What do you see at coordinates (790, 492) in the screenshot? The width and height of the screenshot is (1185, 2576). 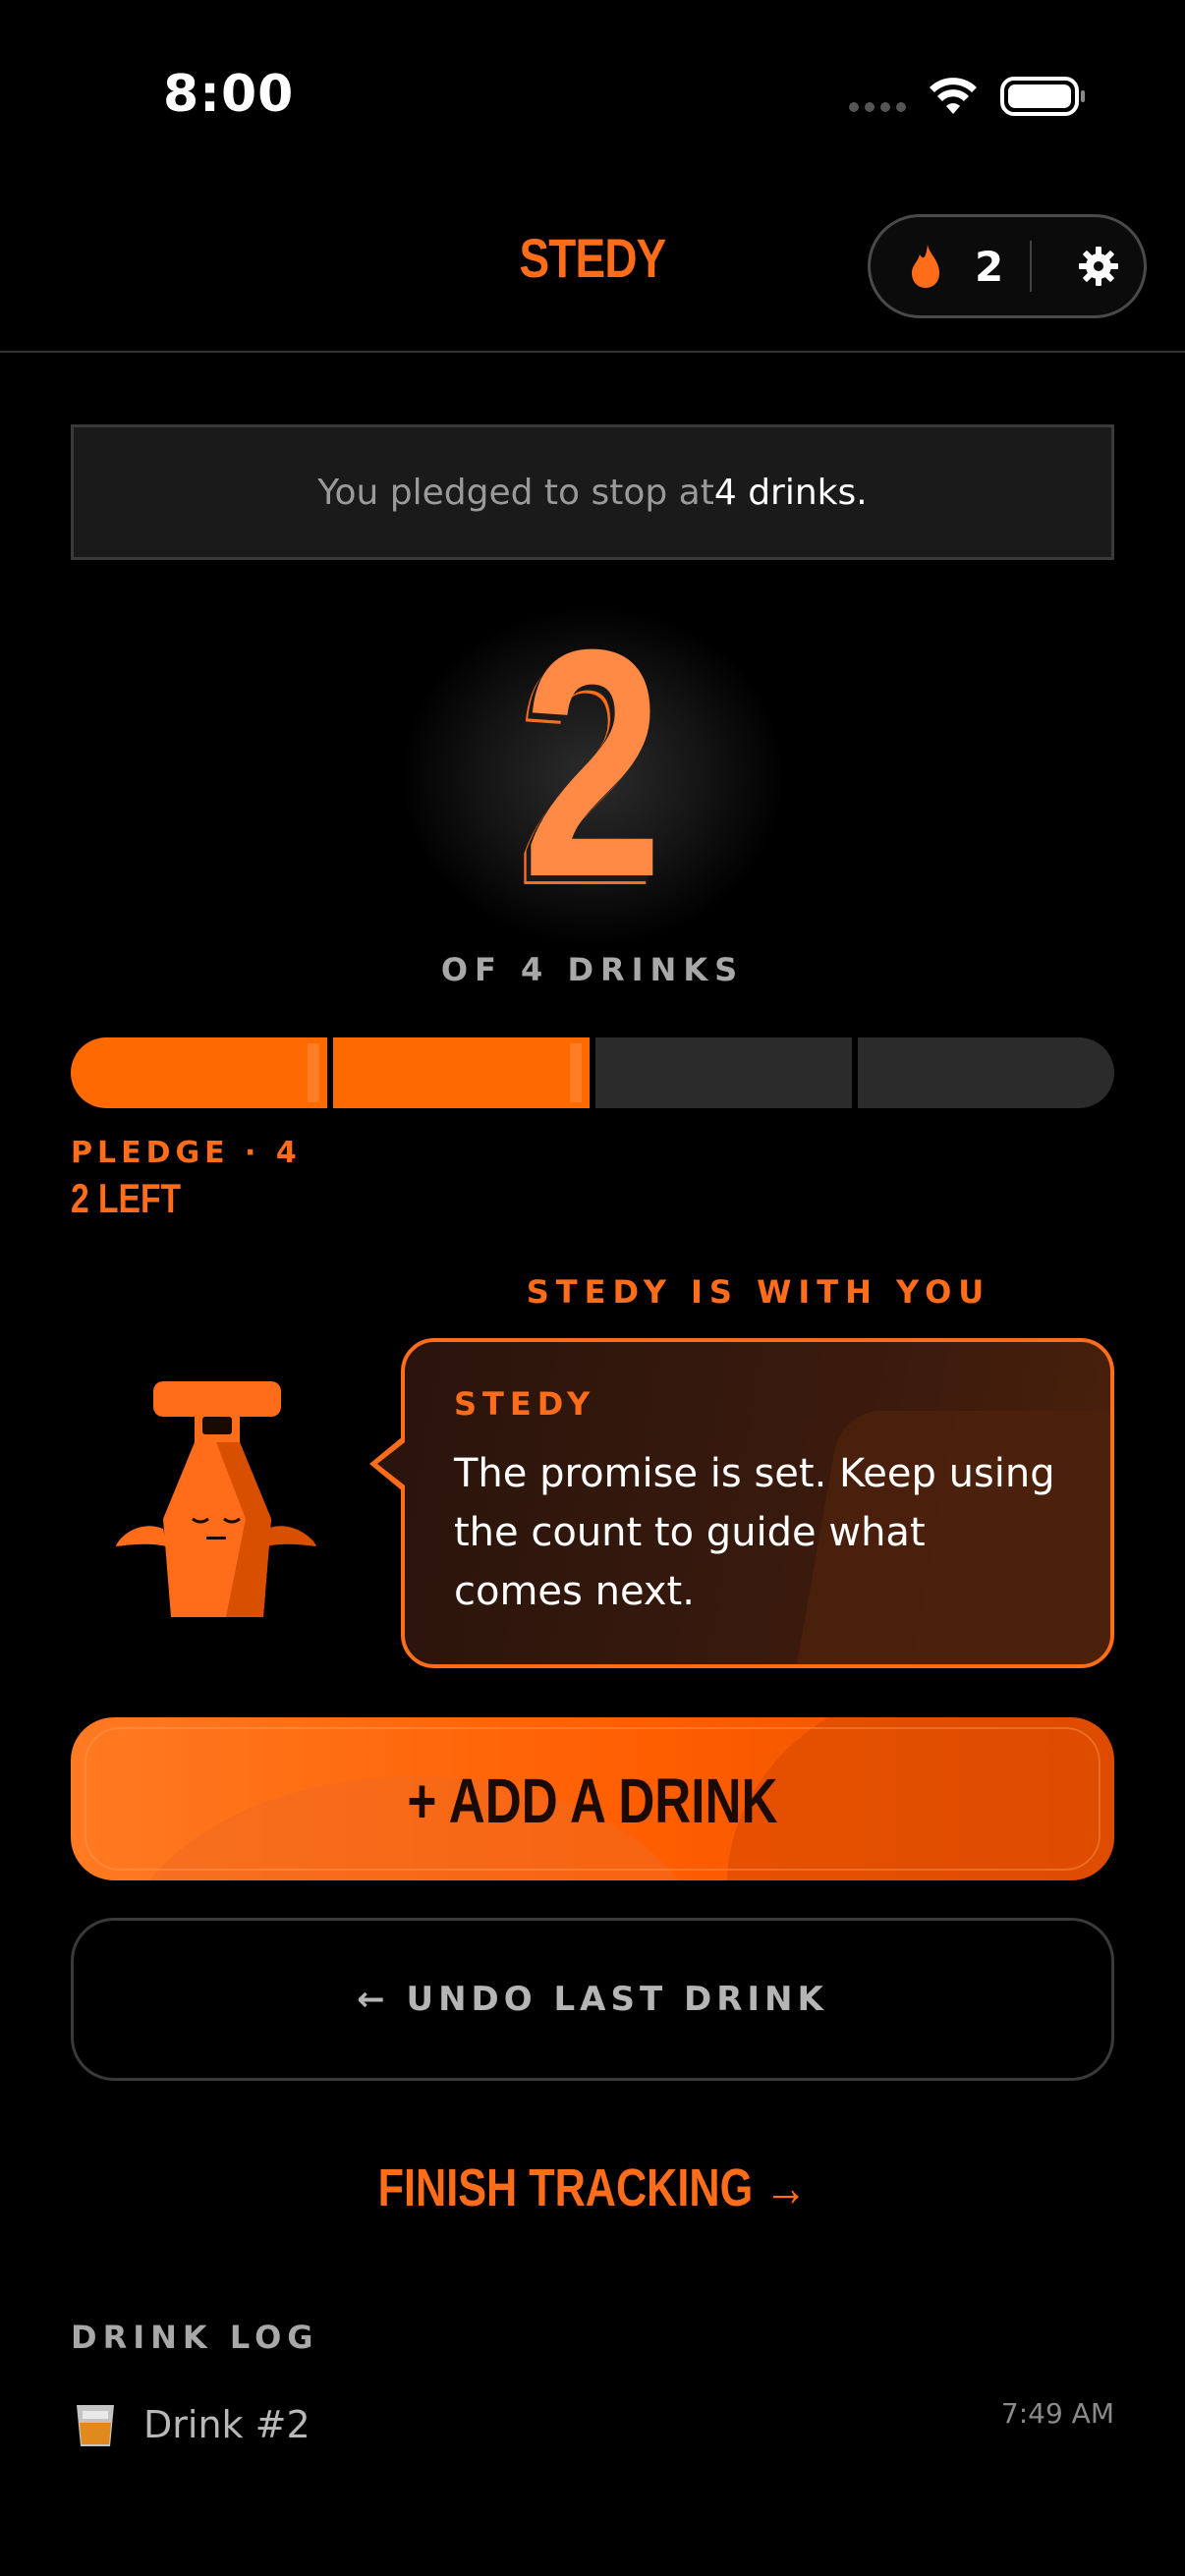 I see `pledge-banner-highlight: 4 drinks.` at bounding box center [790, 492].